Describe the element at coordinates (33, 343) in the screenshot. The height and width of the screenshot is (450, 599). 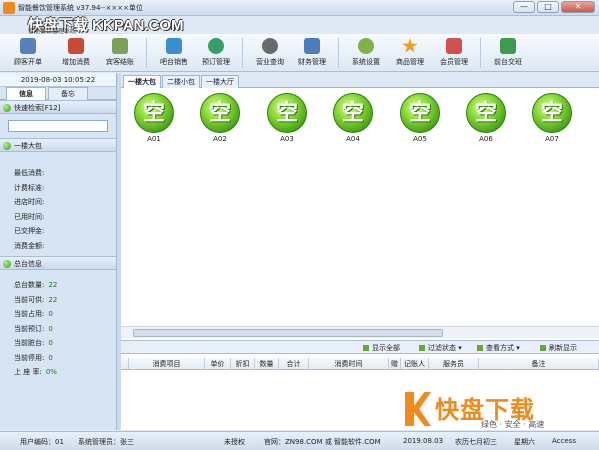
I see `summary-row: 当前脏台: 0` at that location.